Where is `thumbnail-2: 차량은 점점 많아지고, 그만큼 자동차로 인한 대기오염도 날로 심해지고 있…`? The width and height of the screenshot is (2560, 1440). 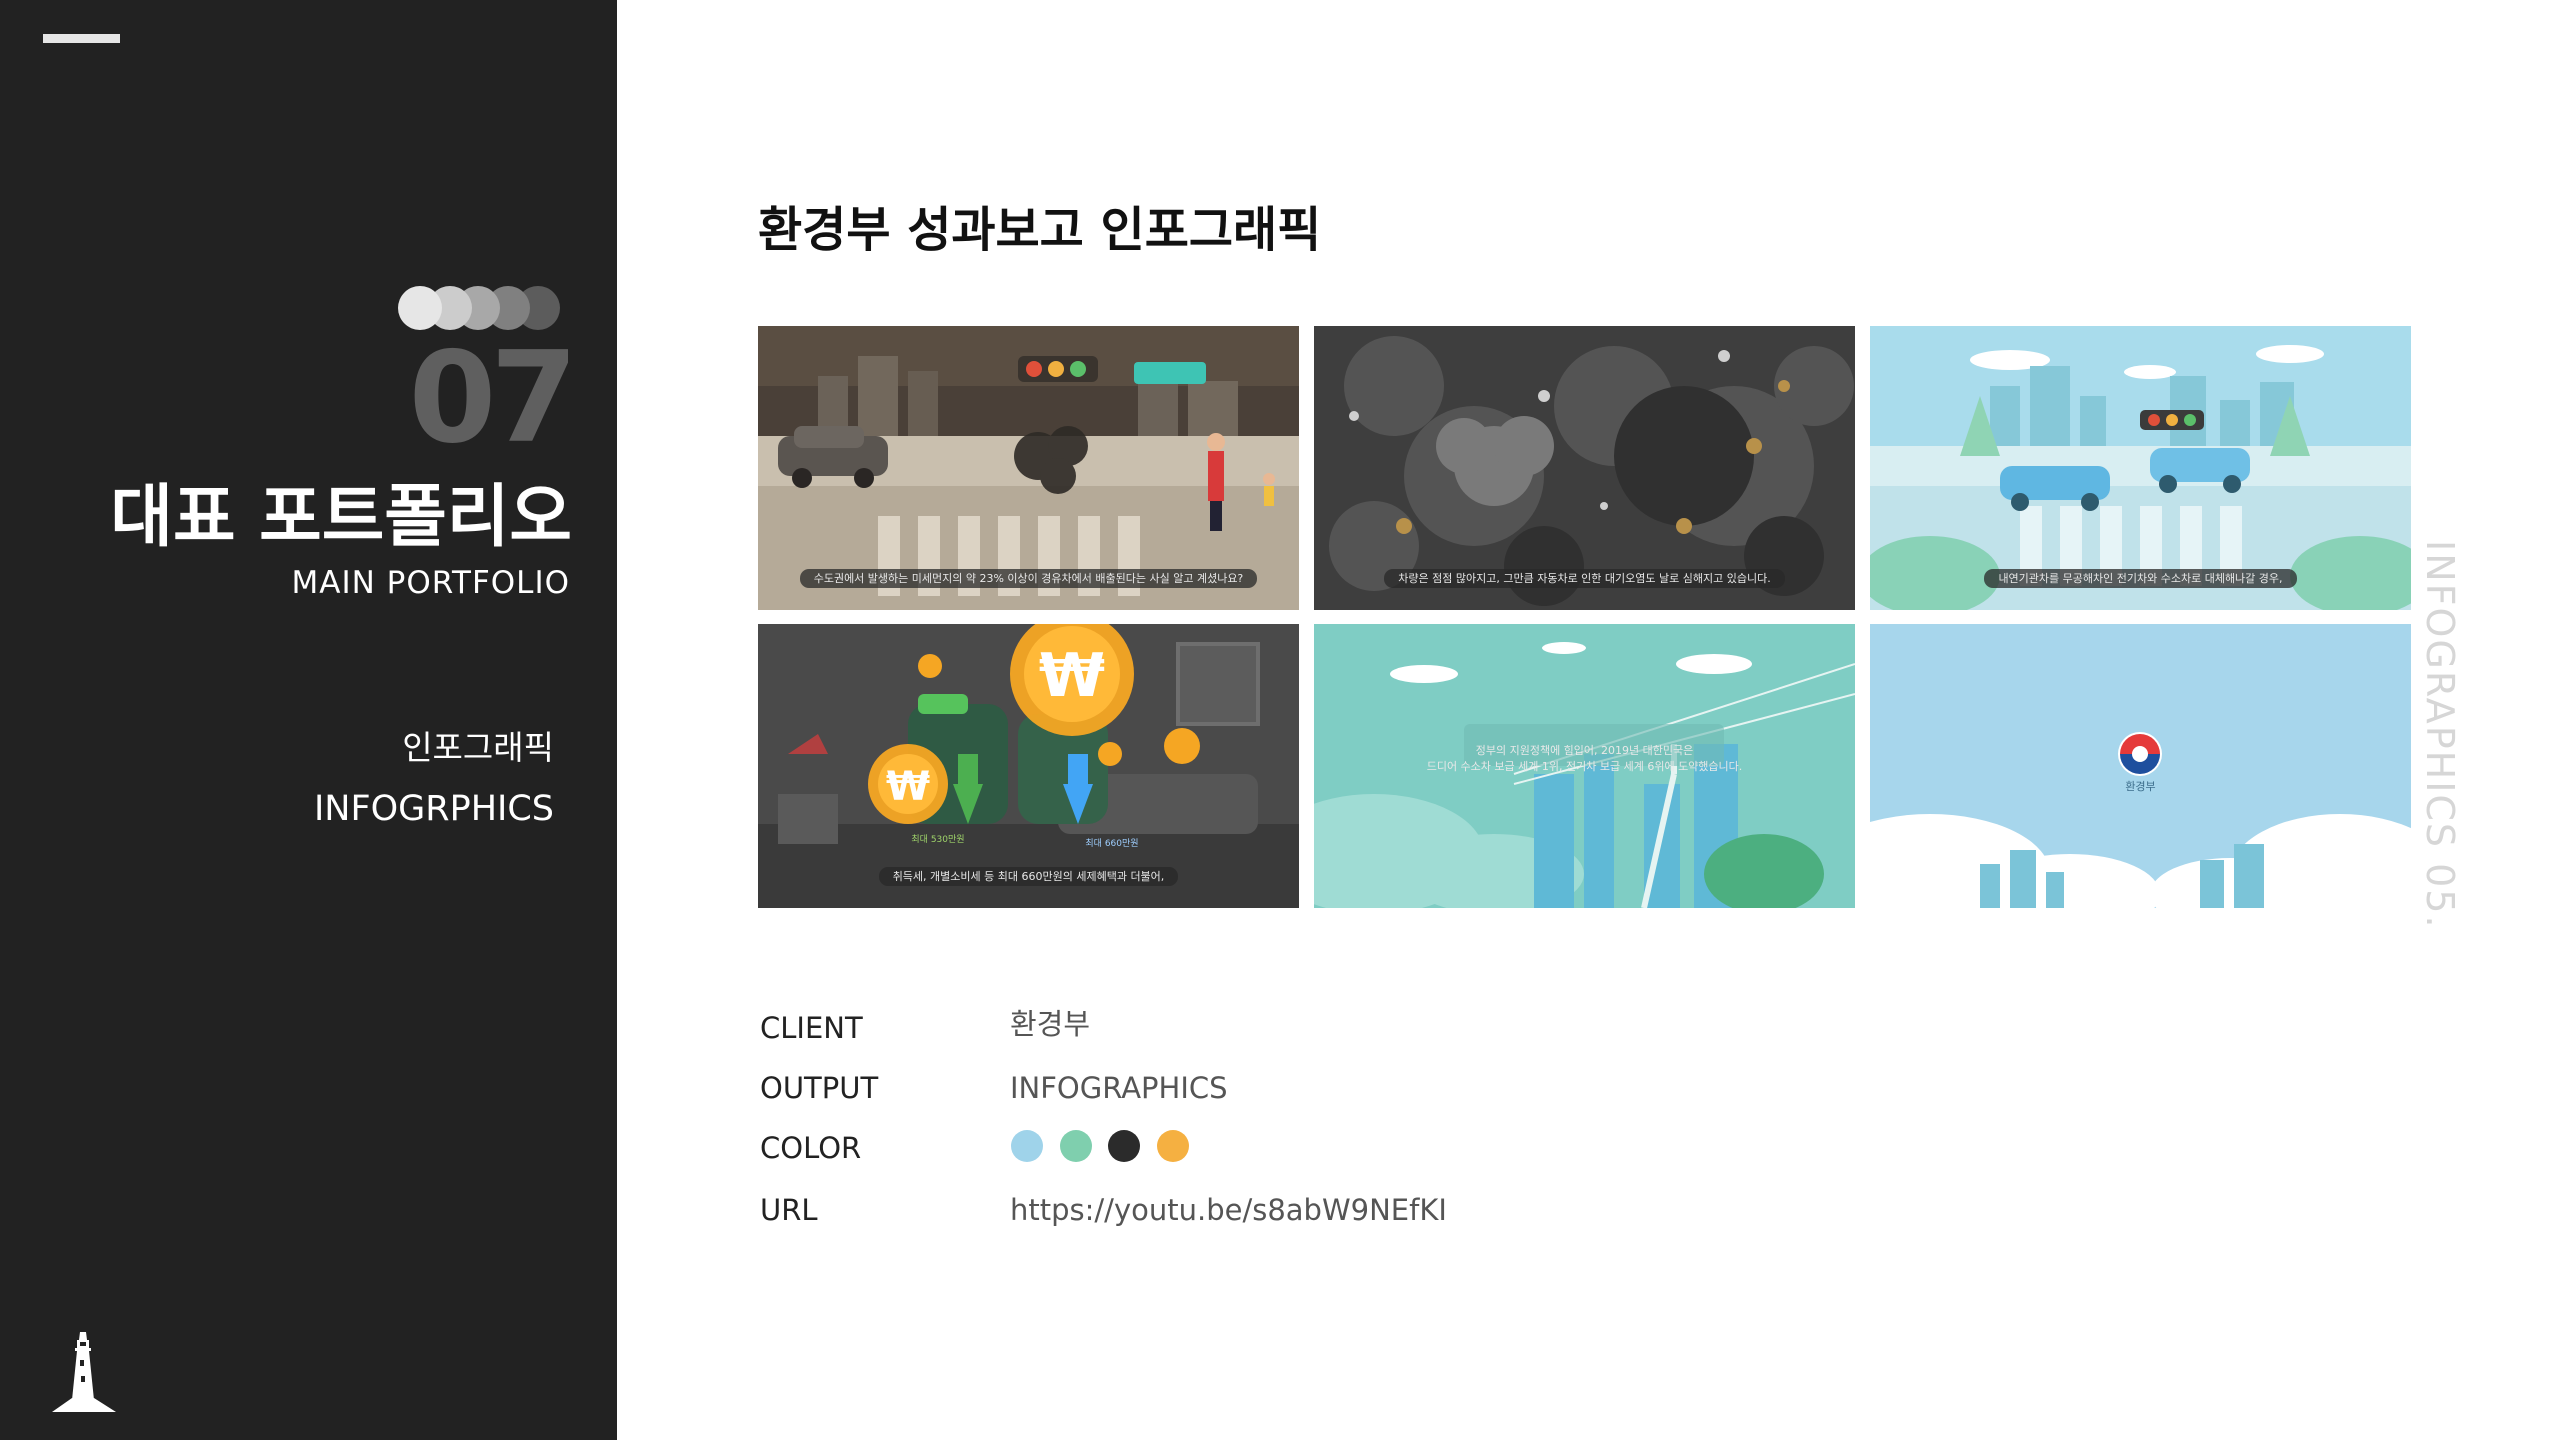
thumbnail-2: 차량은 점점 많아지고, 그만큼 자동차로 인한 대기오염도 날로 심해지고 있… is located at coordinates (1584, 468).